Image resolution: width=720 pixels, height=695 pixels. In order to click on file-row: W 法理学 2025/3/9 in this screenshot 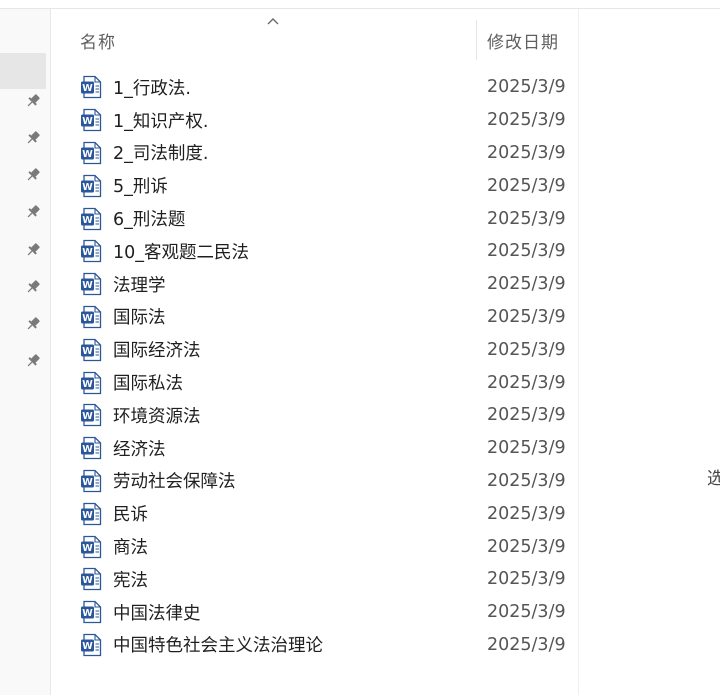, I will do `click(328, 284)`.